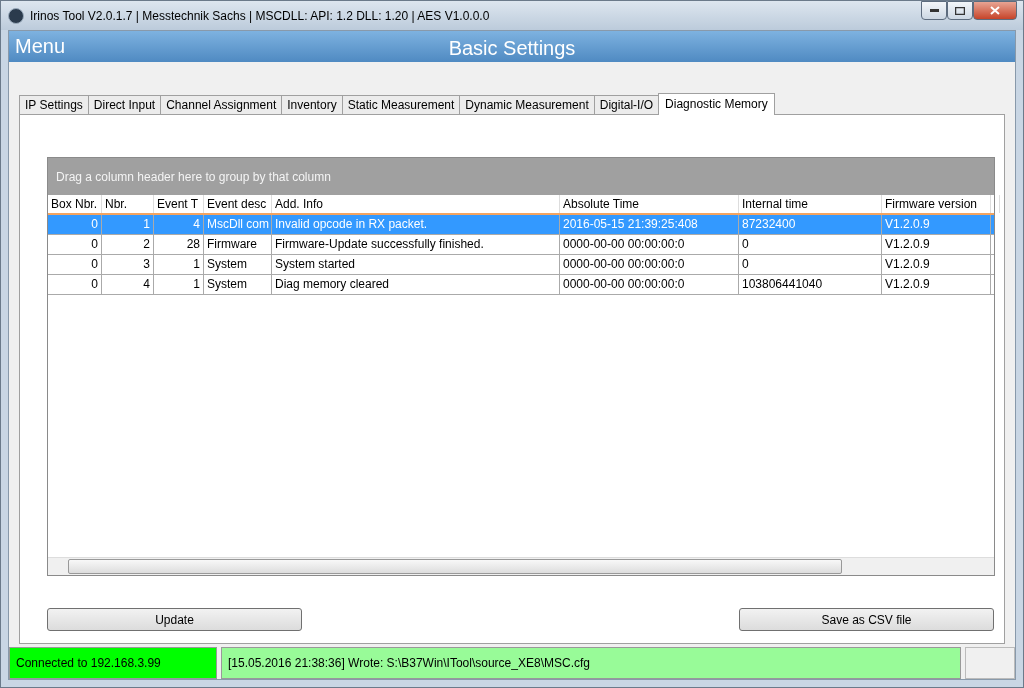  What do you see at coordinates (649, 224) in the screenshot?
I see `table-cell: 2016-05-15 21:39:25:408` at bounding box center [649, 224].